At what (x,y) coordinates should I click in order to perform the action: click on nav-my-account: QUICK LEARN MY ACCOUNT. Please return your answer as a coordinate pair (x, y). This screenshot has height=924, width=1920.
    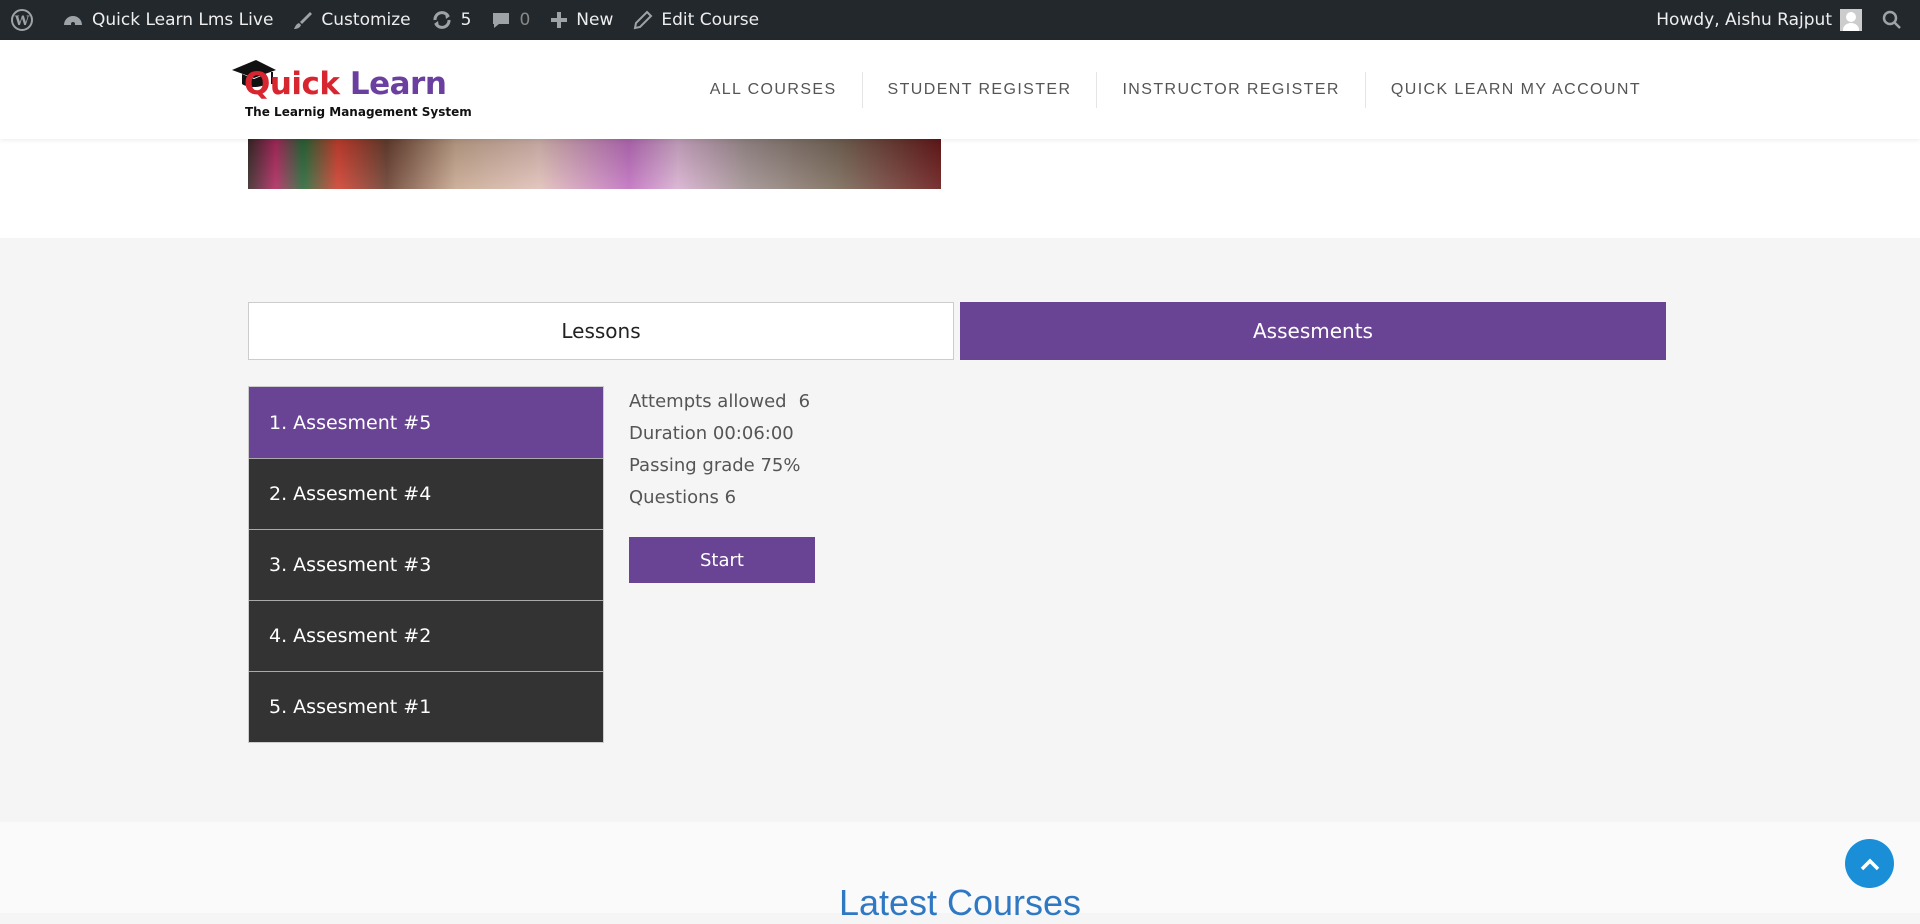
    Looking at the image, I should click on (1515, 89).